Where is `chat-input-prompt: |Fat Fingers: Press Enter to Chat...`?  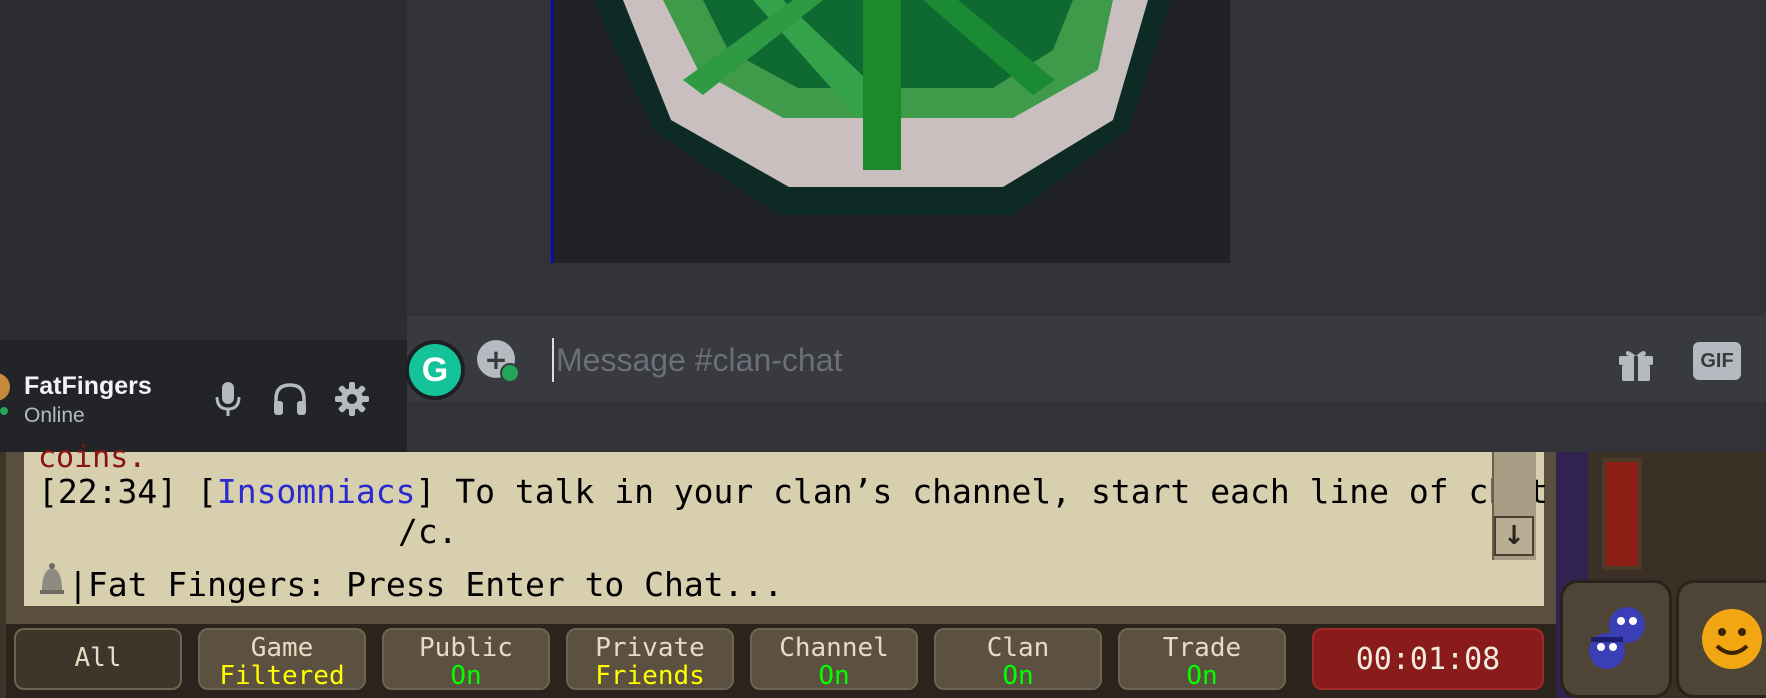
chat-input-prompt: |Fat Fingers: Press Enter to Chat... is located at coordinates (425, 584).